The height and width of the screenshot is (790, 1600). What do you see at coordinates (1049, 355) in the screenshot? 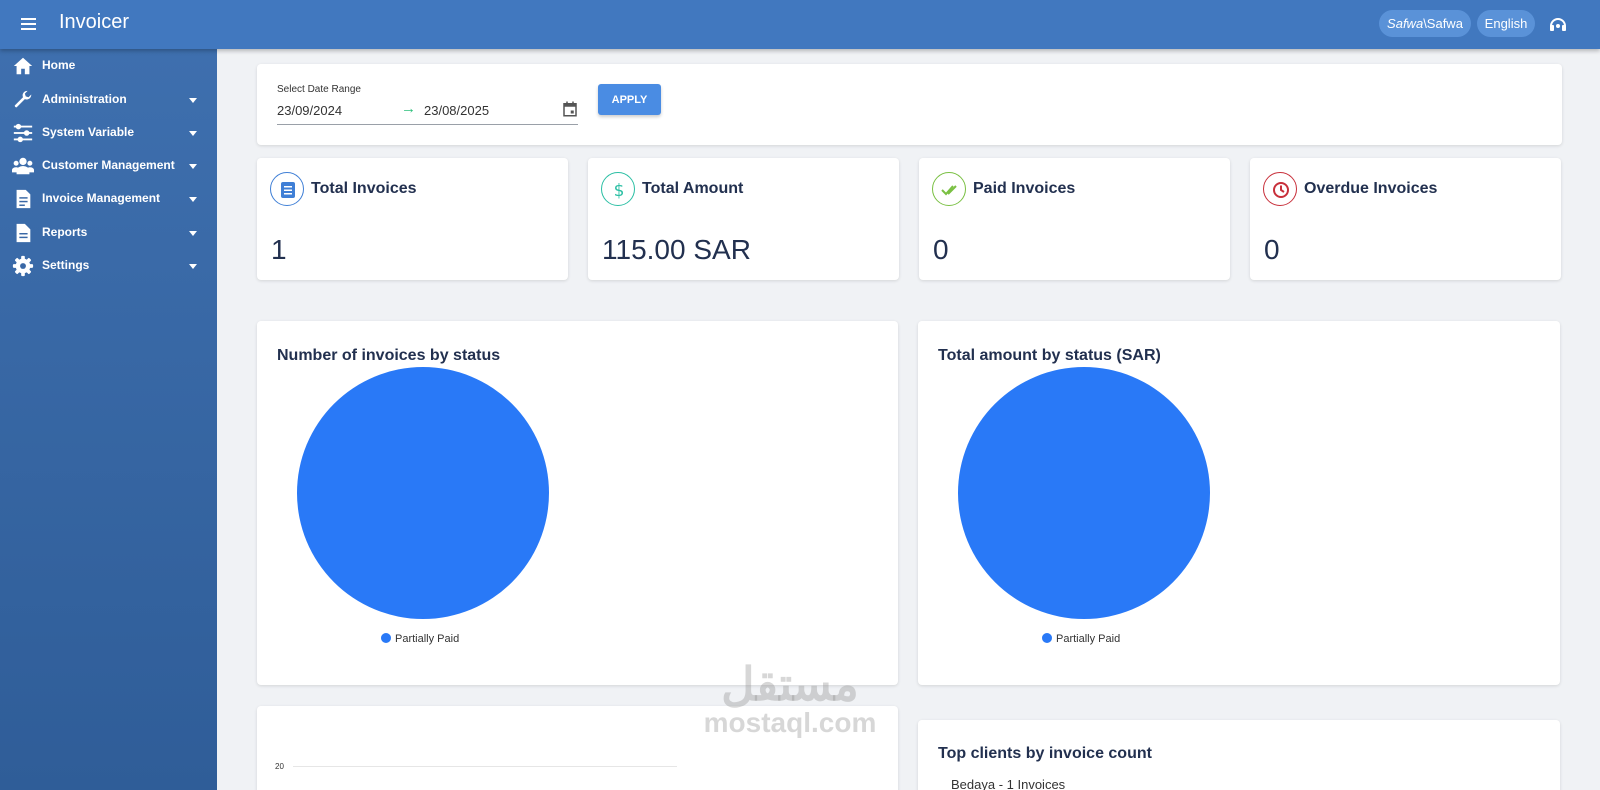
I see `chart-title: Total amount by status (SAR)` at bounding box center [1049, 355].